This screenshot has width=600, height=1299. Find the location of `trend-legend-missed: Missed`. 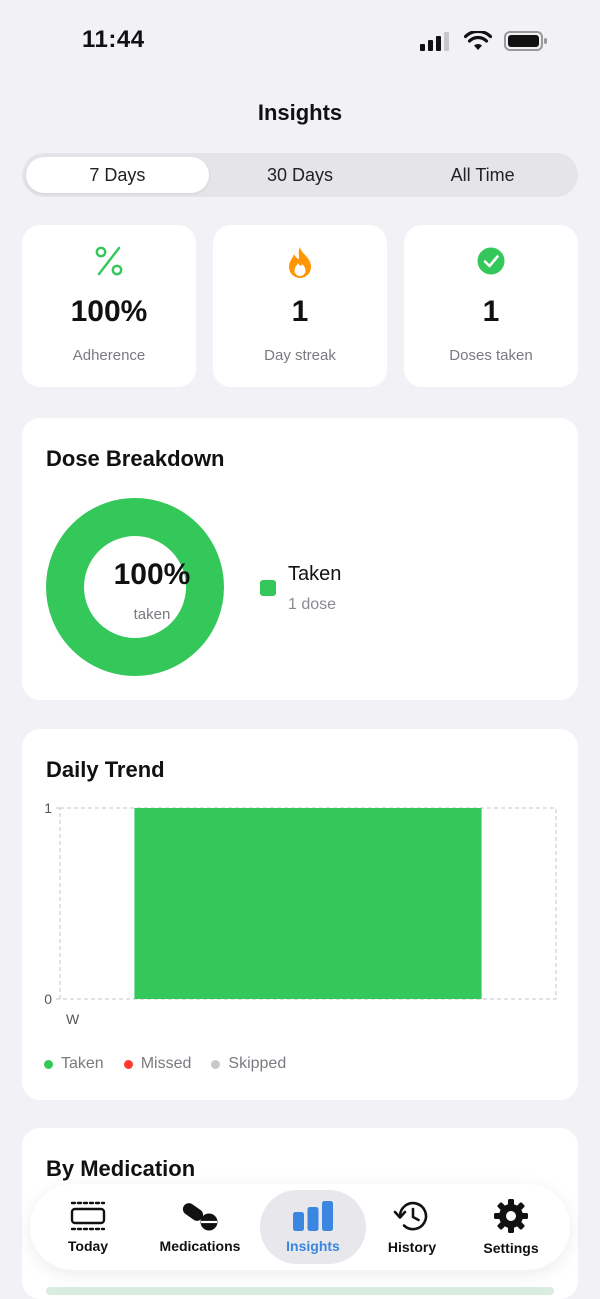

trend-legend-missed: Missed is located at coordinates (157, 1064).